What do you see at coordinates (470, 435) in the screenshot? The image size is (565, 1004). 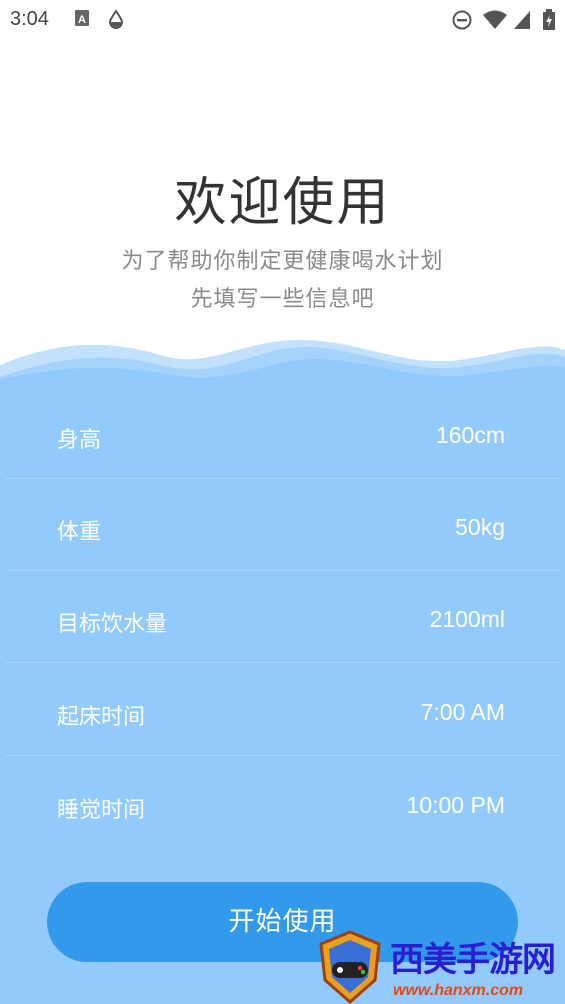 I see `height-value: 160cm` at bounding box center [470, 435].